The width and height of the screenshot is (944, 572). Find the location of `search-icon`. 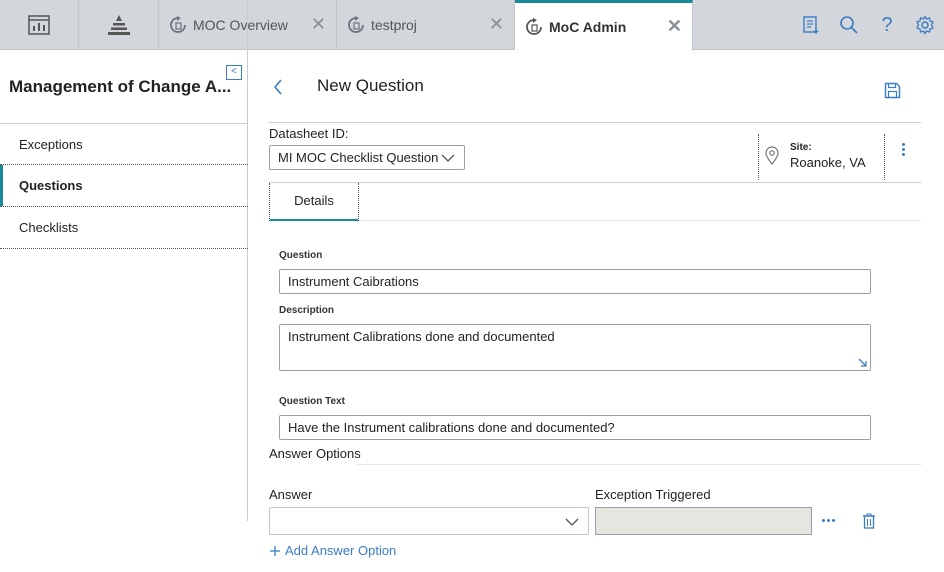

search-icon is located at coordinates (849, 25).